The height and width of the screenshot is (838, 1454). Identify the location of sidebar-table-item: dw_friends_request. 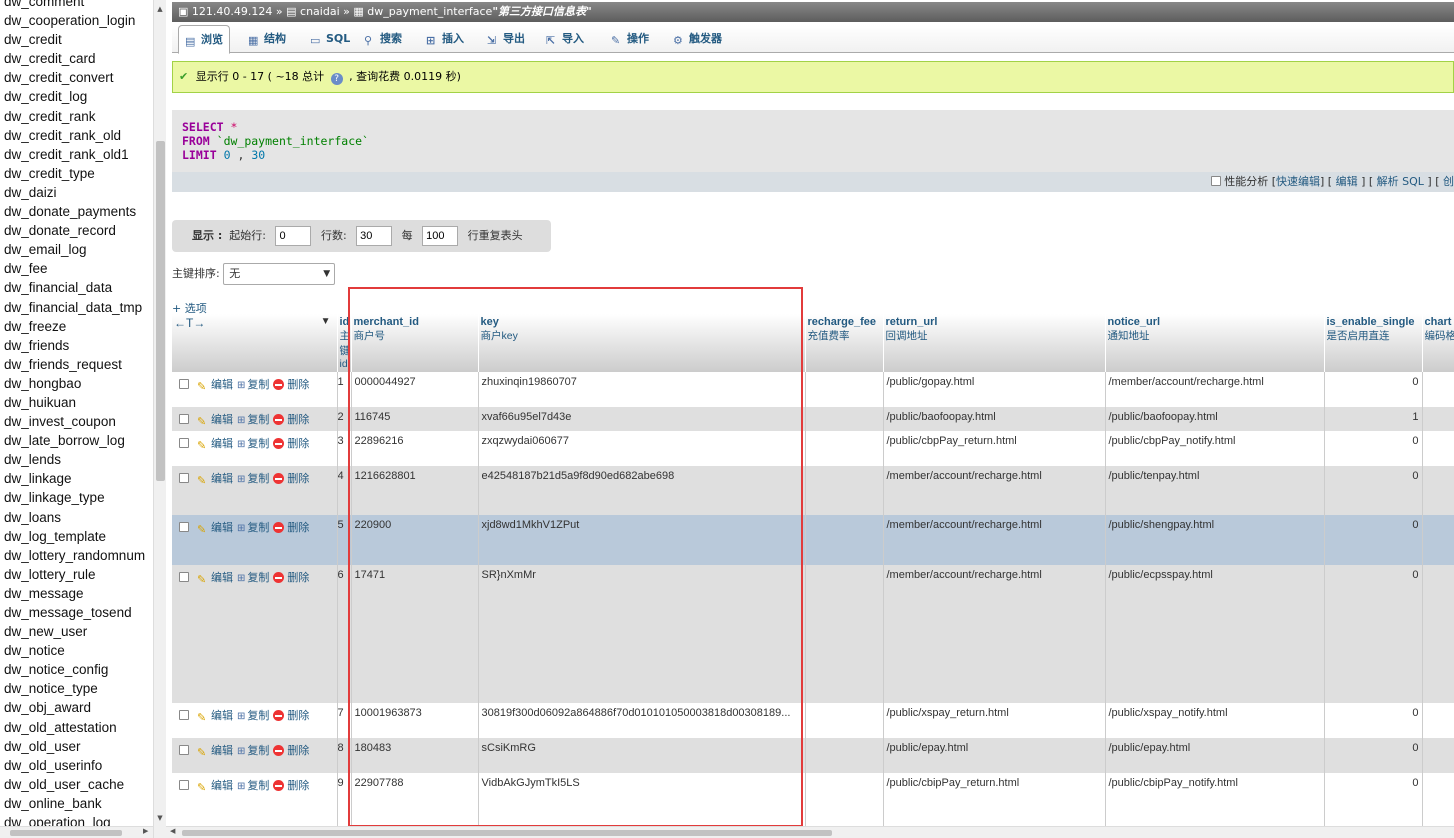
(74, 364).